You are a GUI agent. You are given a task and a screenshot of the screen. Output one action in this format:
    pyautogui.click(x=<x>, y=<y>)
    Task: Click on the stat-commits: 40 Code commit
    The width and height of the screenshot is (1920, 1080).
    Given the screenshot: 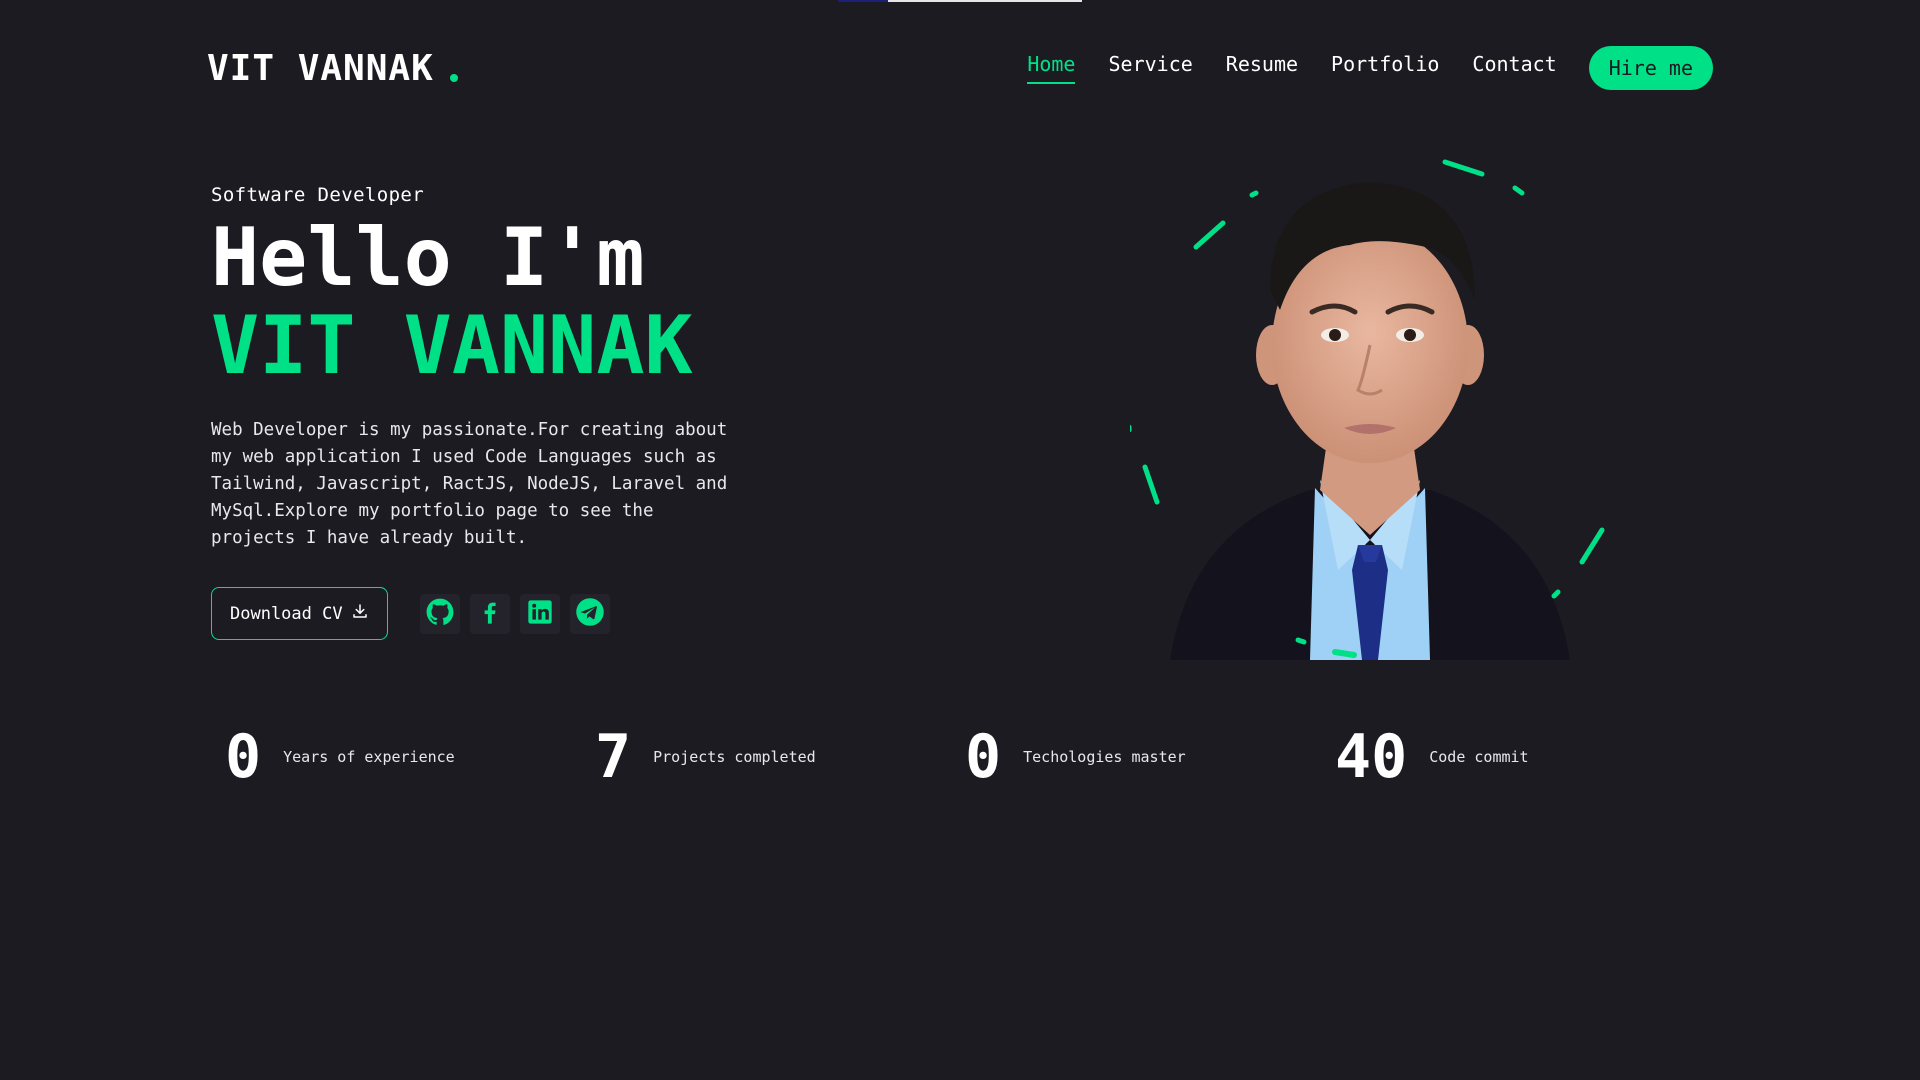 What is the action you would take?
    pyautogui.click(x=1520, y=757)
    